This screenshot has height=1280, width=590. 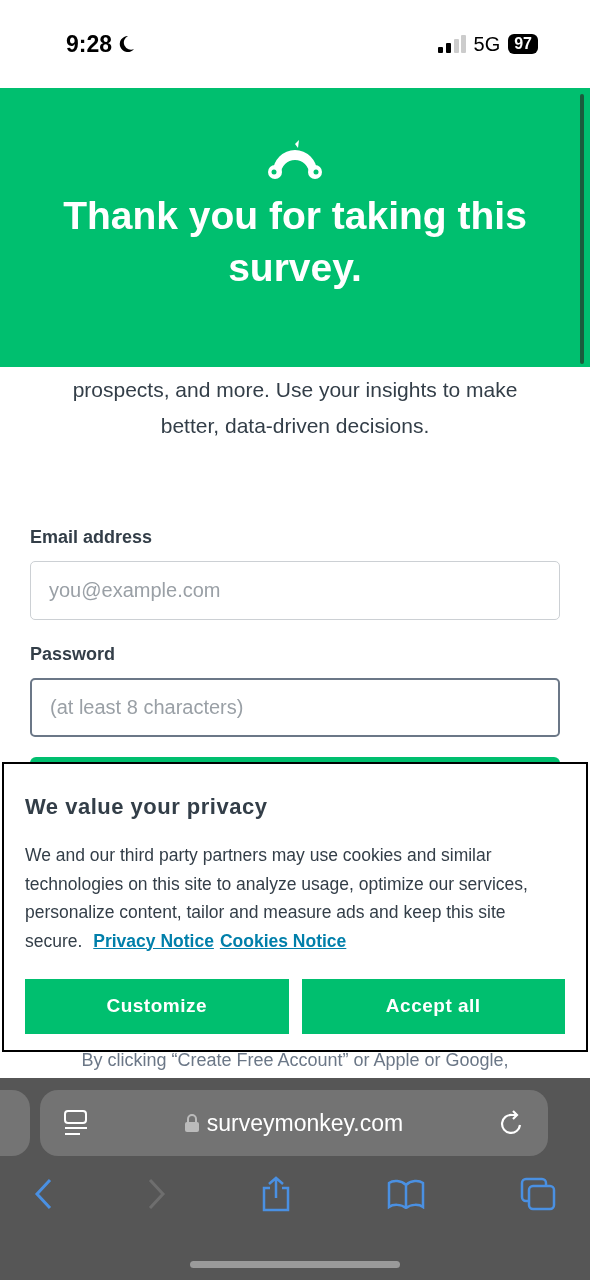 I want to click on lock-icon, so click(x=191, y=1123).